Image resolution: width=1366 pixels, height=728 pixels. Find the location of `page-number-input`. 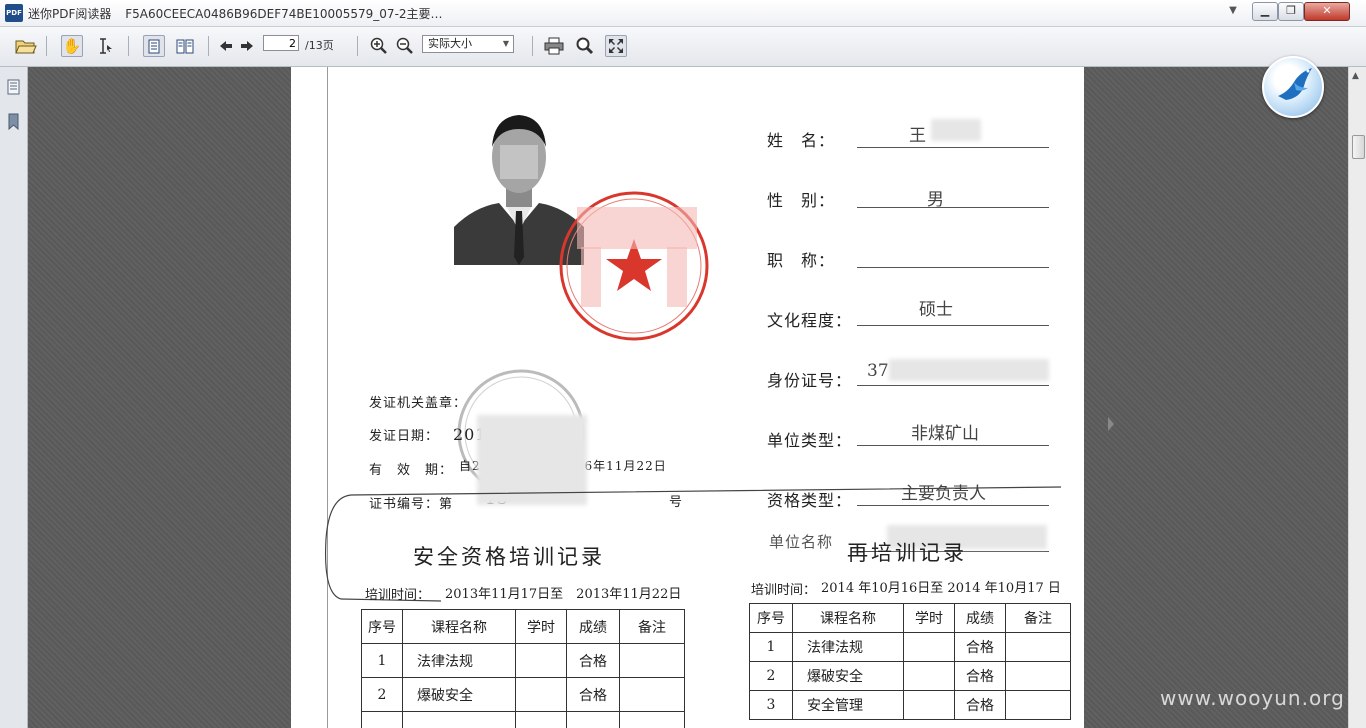

page-number-input is located at coordinates (281, 43).